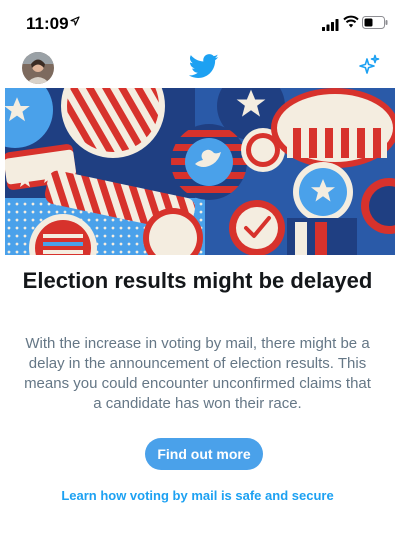  I want to click on find-out-more-button: Find out more, so click(204, 454).